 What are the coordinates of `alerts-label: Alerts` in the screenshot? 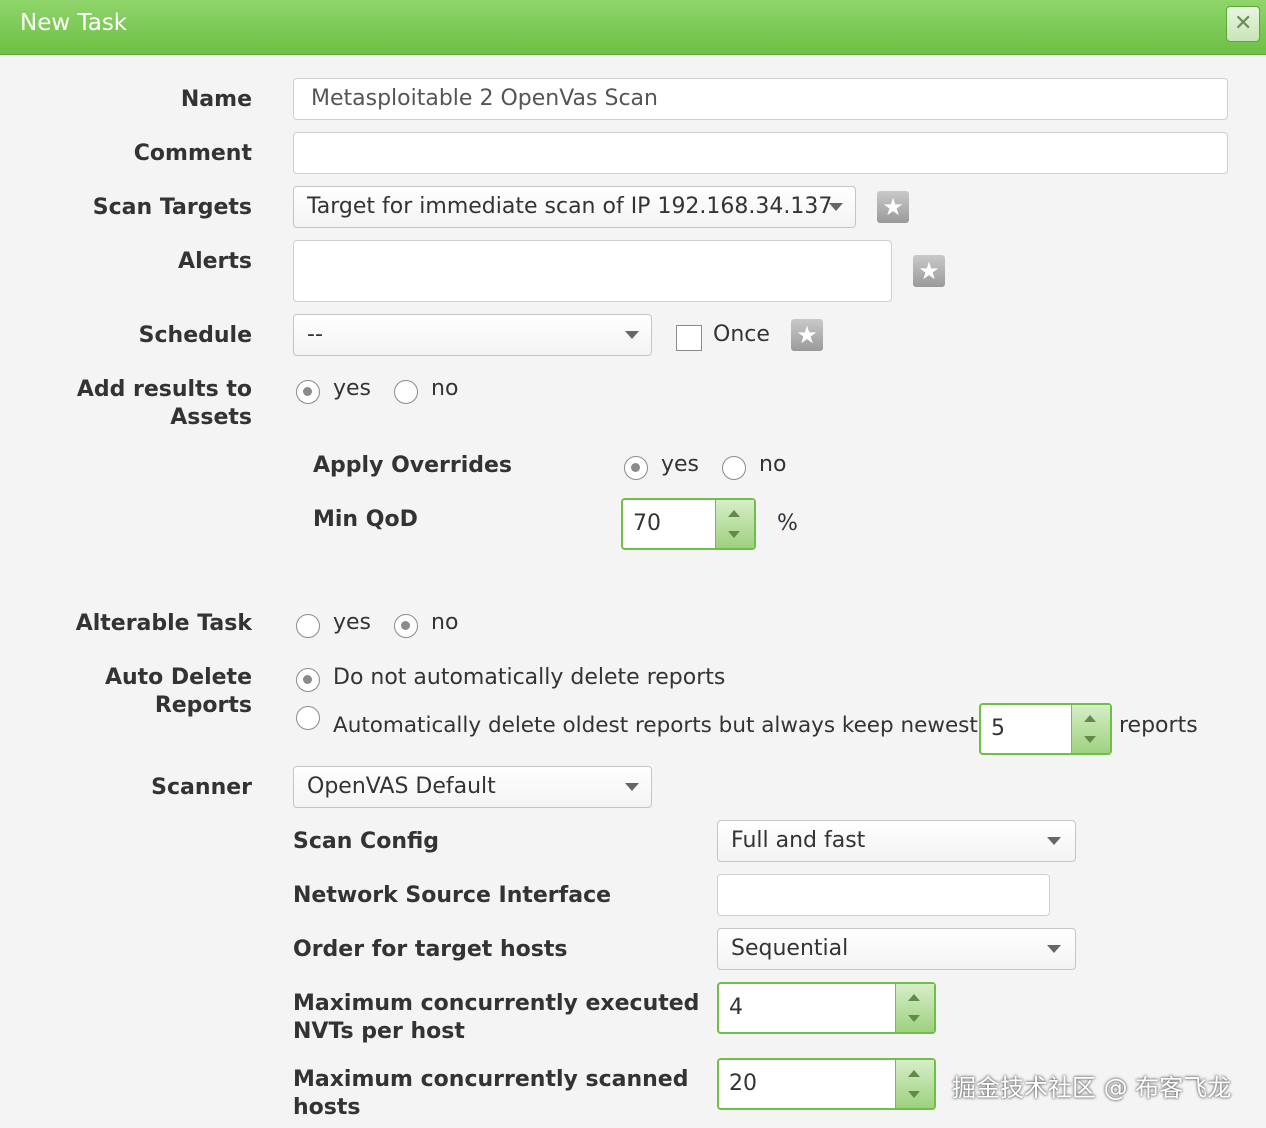 It's located at (215, 261).